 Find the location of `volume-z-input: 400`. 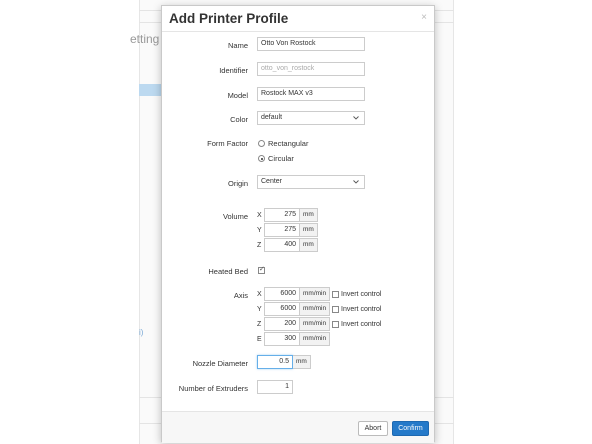

volume-z-input: 400 is located at coordinates (282, 245).